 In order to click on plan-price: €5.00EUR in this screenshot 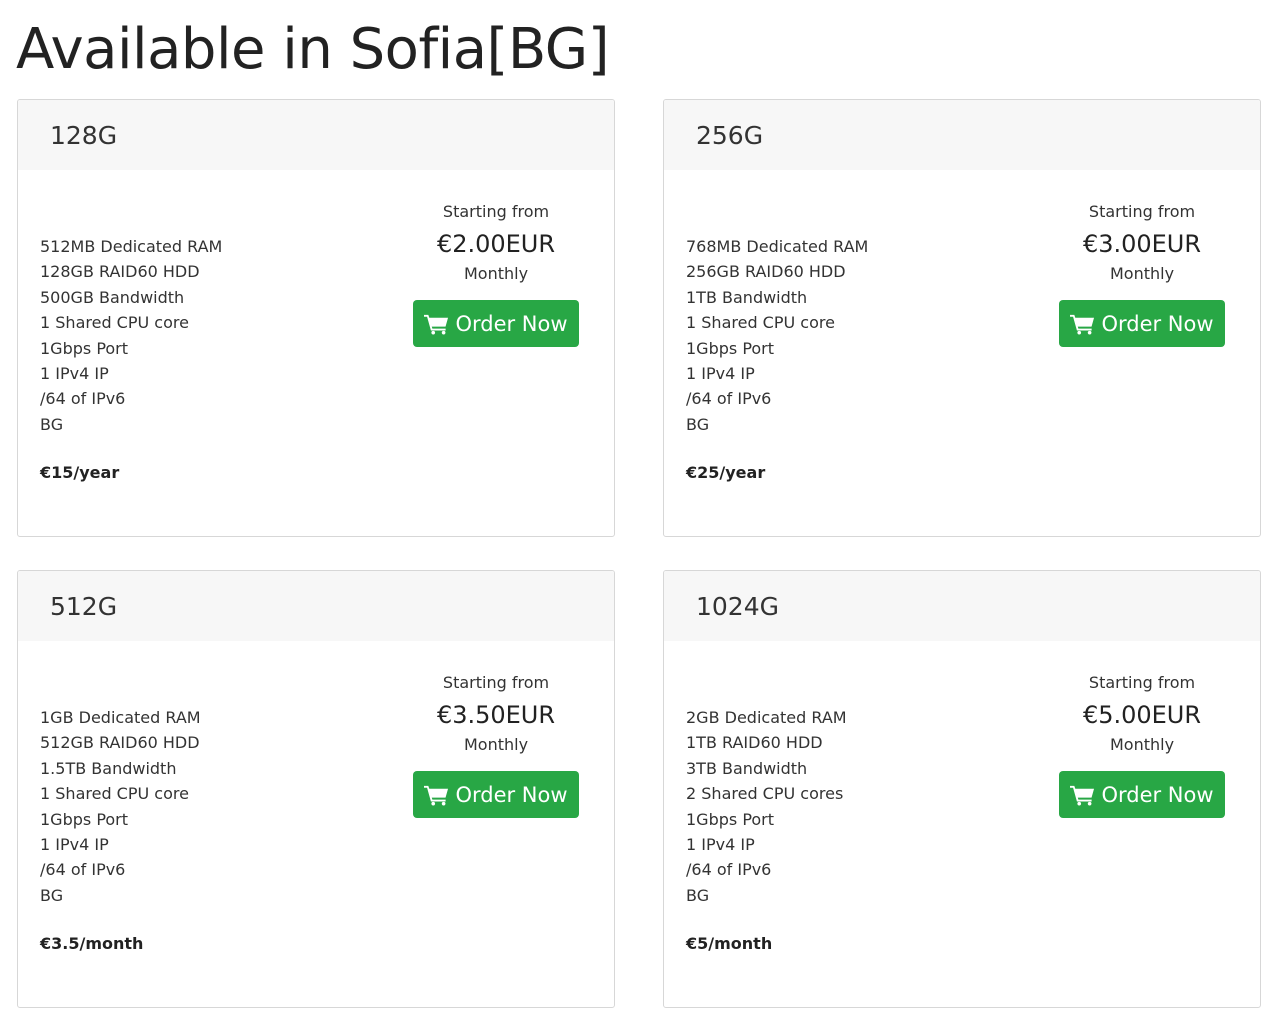, I will do `click(1142, 715)`.